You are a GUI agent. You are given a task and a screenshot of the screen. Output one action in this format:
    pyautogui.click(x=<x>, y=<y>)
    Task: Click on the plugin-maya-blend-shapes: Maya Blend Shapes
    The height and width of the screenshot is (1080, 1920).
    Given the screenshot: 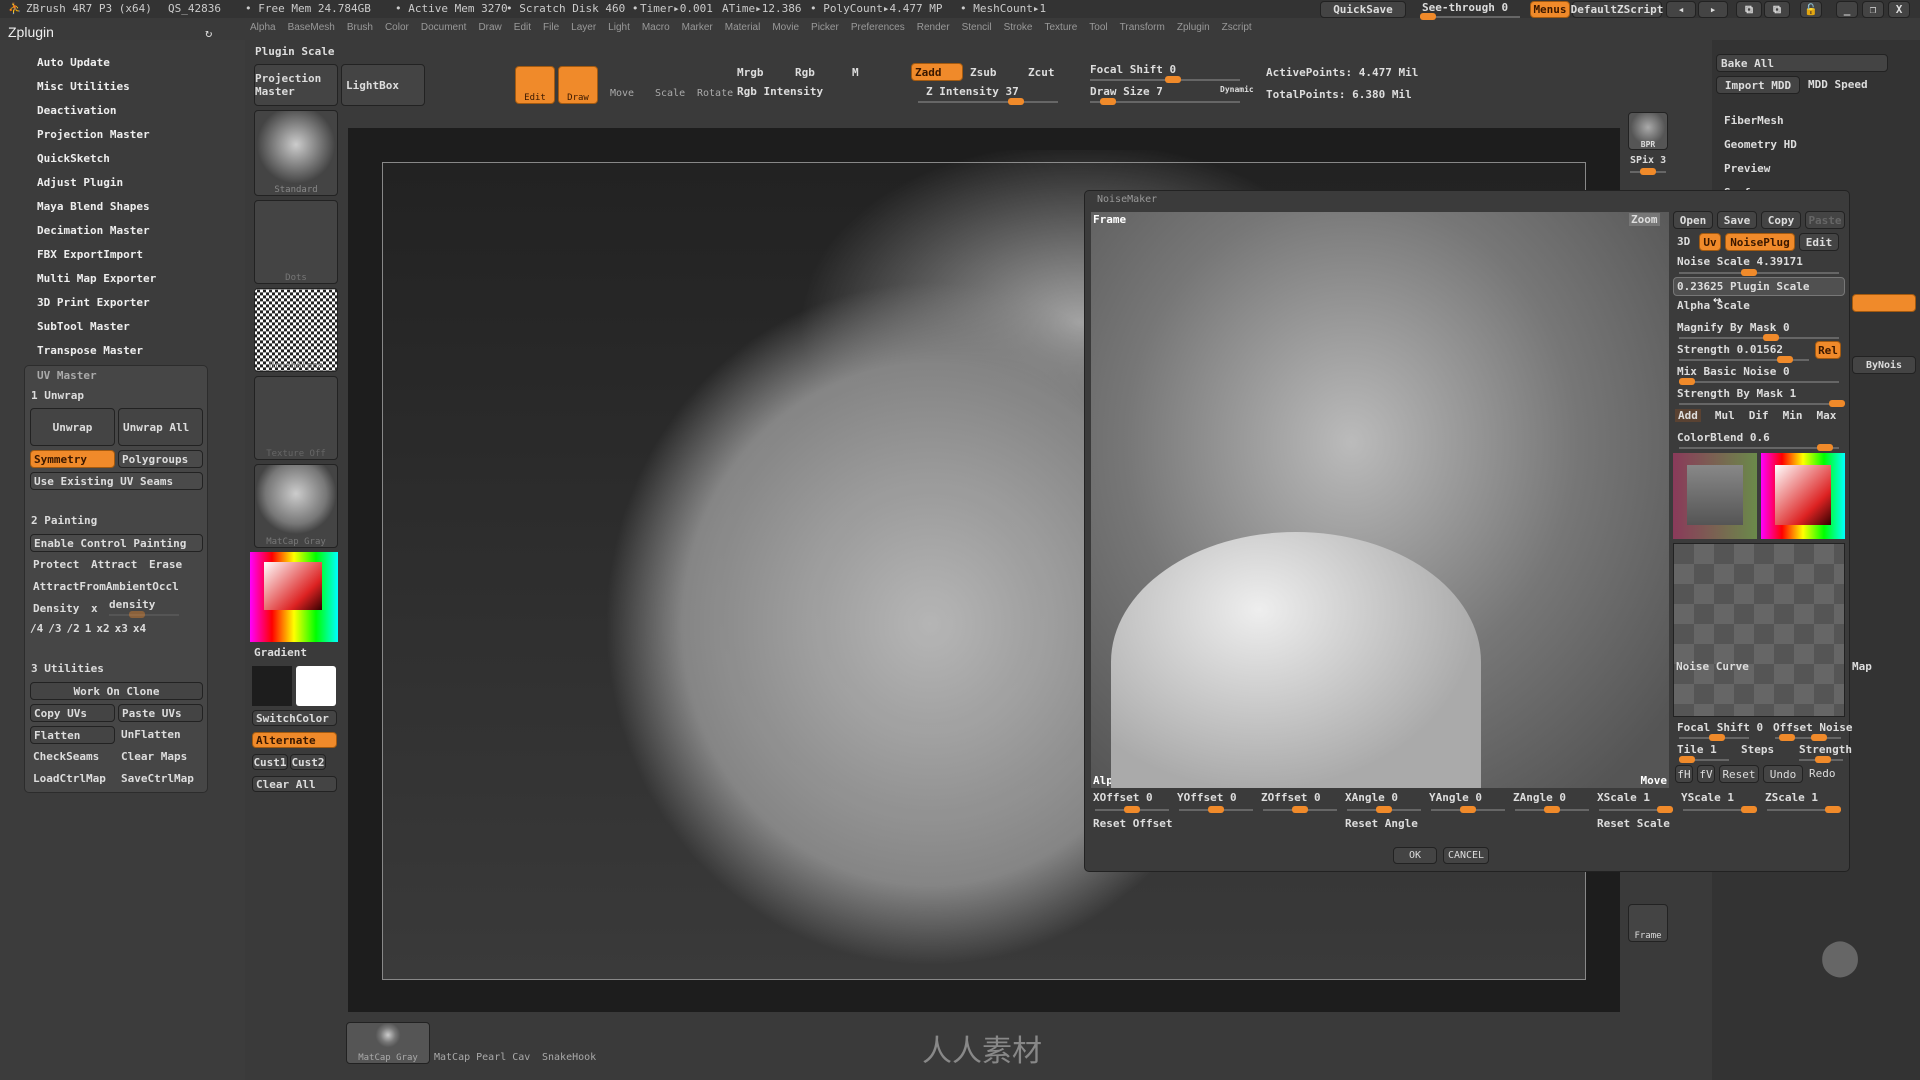 What is the action you would take?
    pyautogui.click(x=93, y=206)
    